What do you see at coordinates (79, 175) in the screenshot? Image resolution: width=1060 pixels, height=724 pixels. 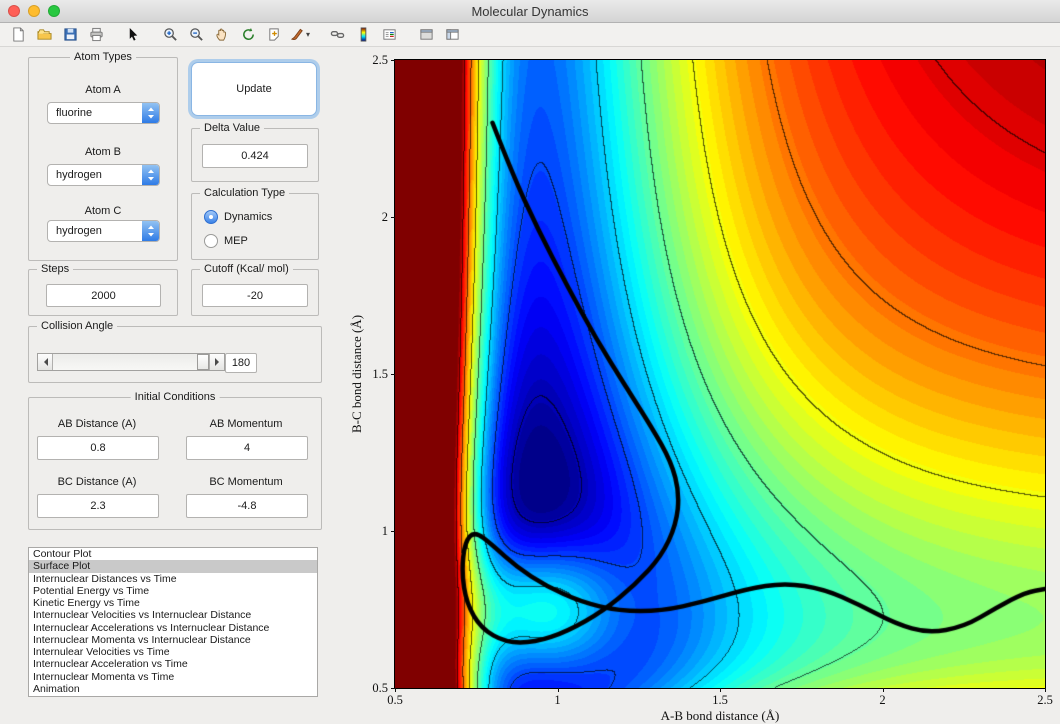 I see `atom-b-value: hydrogen` at bounding box center [79, 175].